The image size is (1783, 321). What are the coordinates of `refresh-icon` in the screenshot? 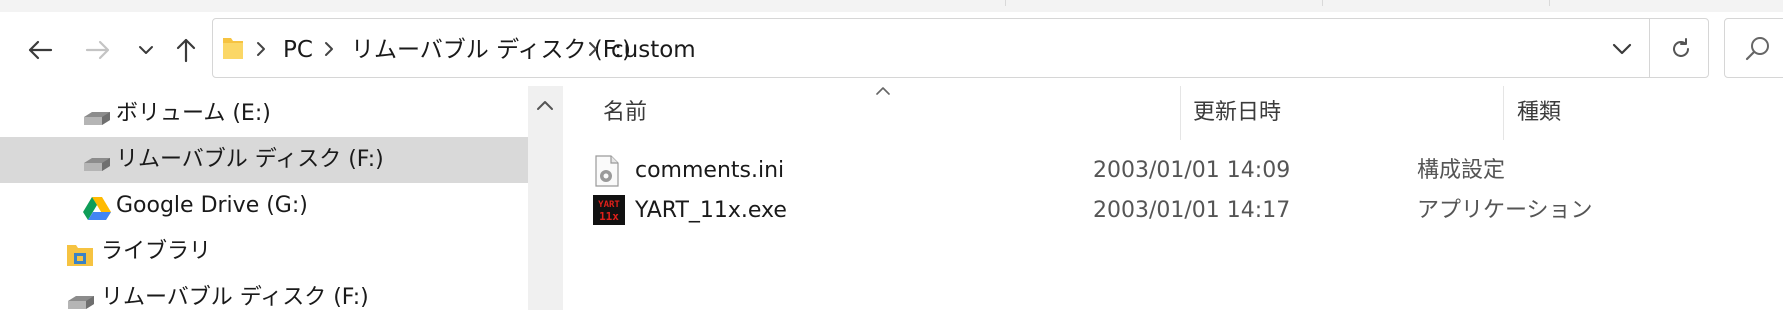 It's located at (1681, 47).